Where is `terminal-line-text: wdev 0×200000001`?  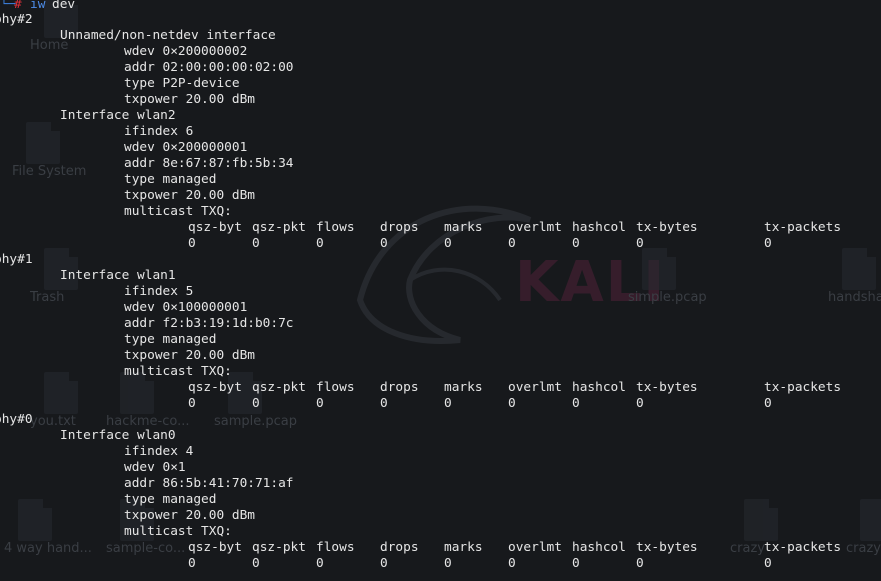 terminal-line-text: wdev 0×200000001 is located at coordinates (186, 147).